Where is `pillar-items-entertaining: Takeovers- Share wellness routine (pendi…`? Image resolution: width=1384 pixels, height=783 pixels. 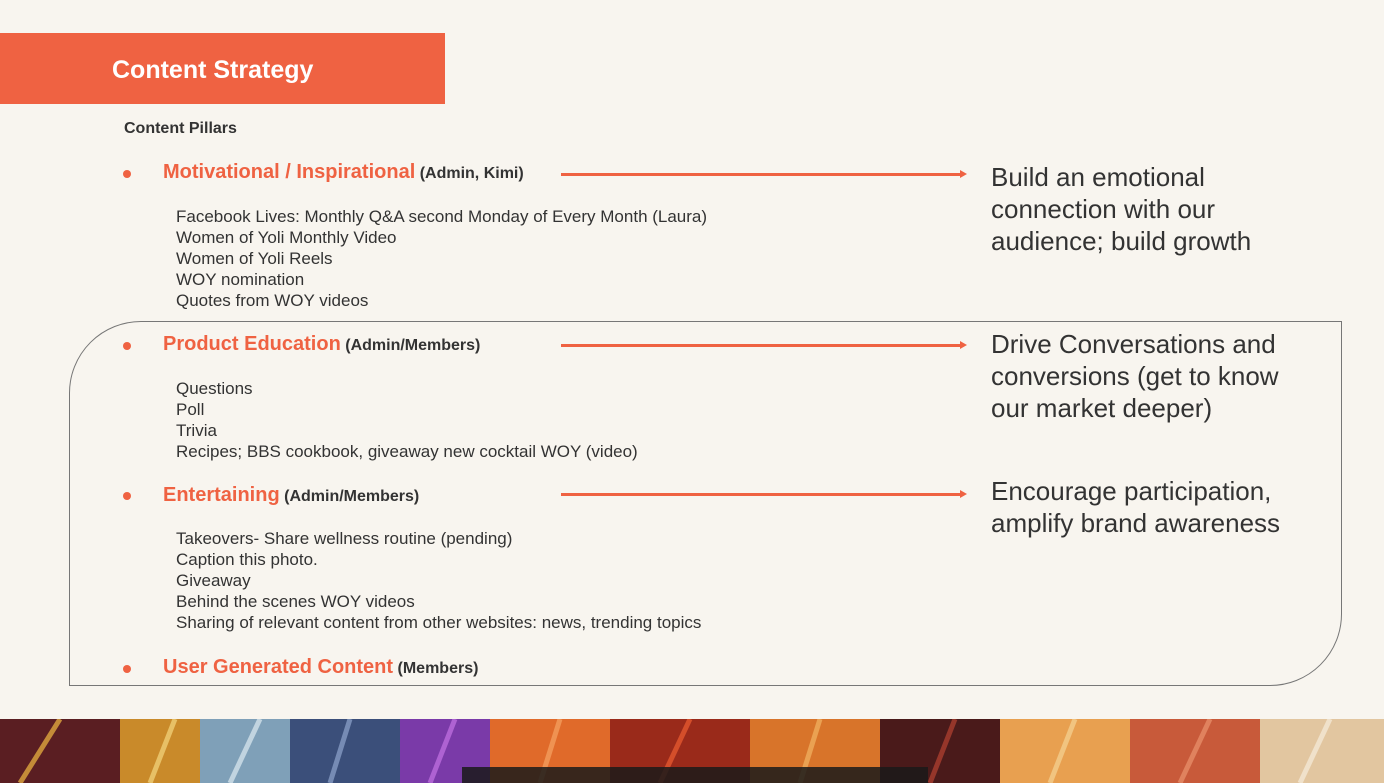
pillar-items-entertaining: Takeovers- Share wellness routine (pendi… is located at coordinates (438, 580).